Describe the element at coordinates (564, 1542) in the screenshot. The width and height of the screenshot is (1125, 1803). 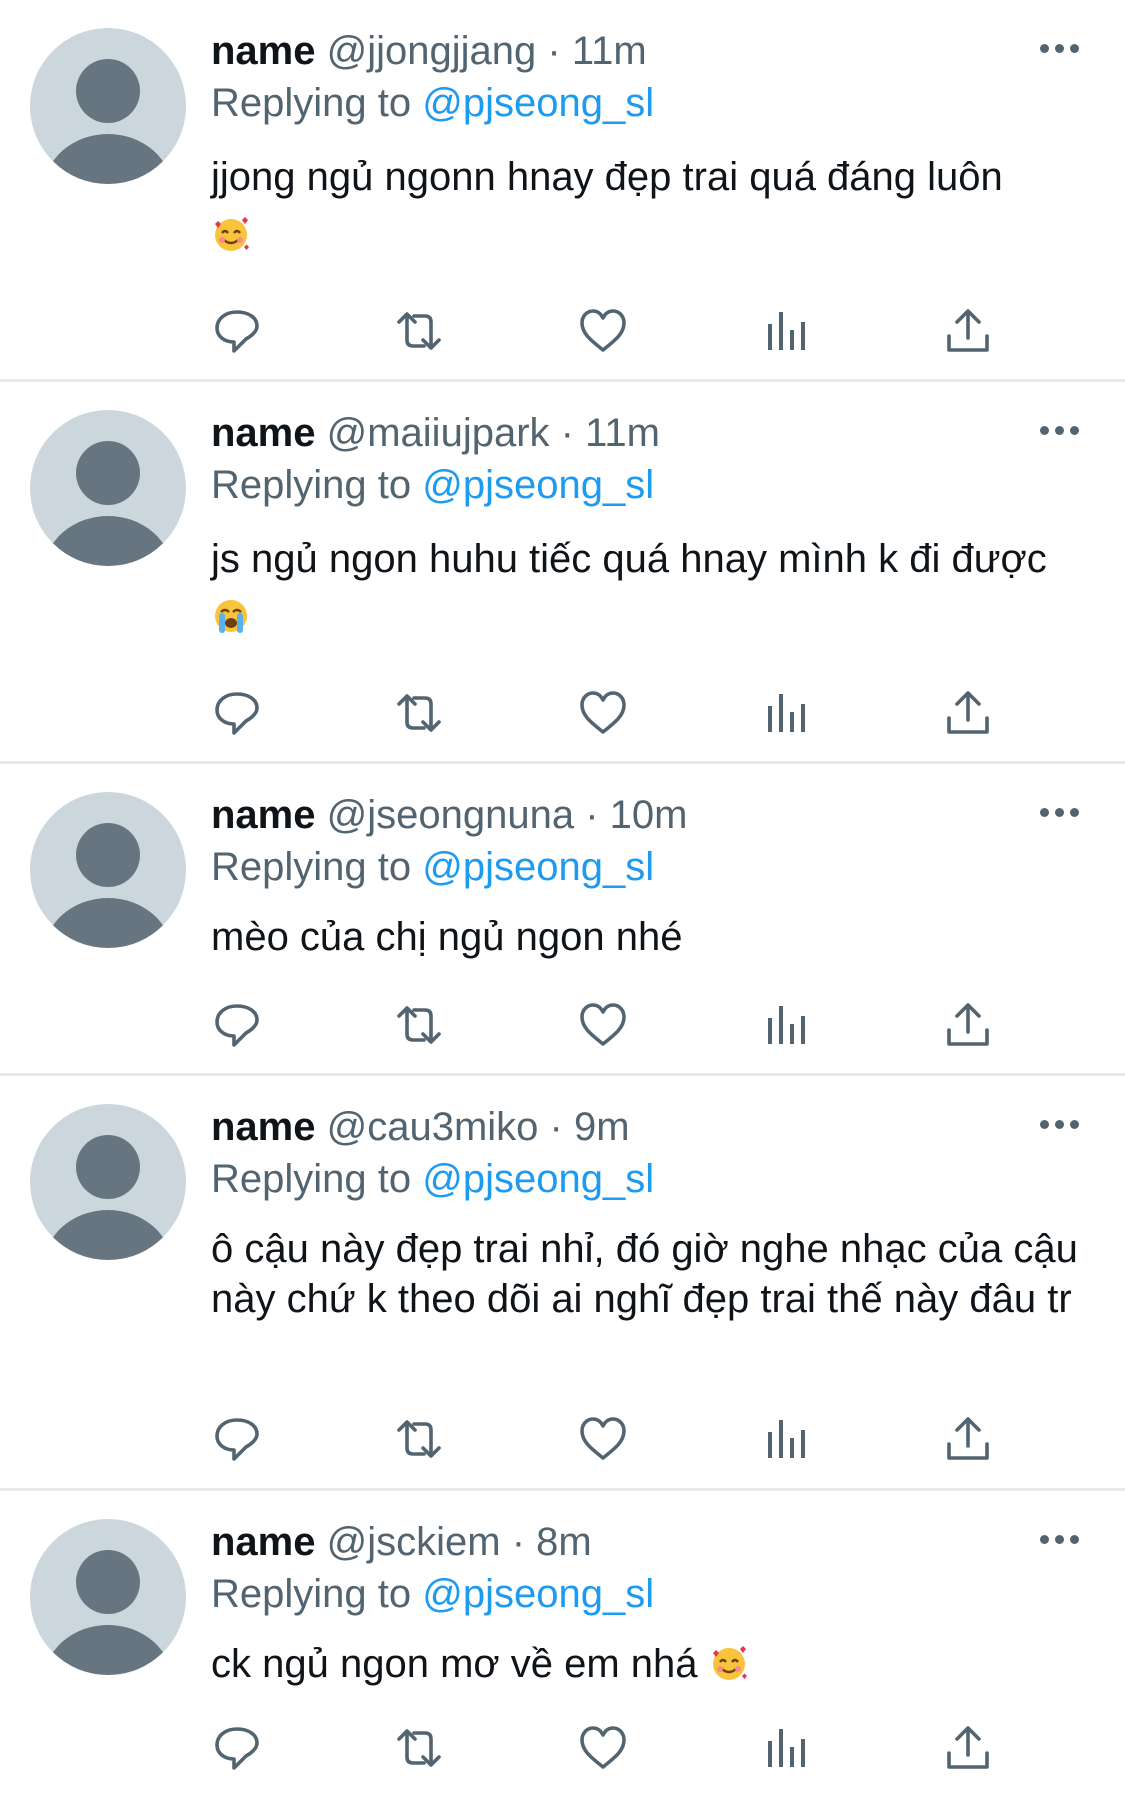
I see `timestamp: 8m` at that location.